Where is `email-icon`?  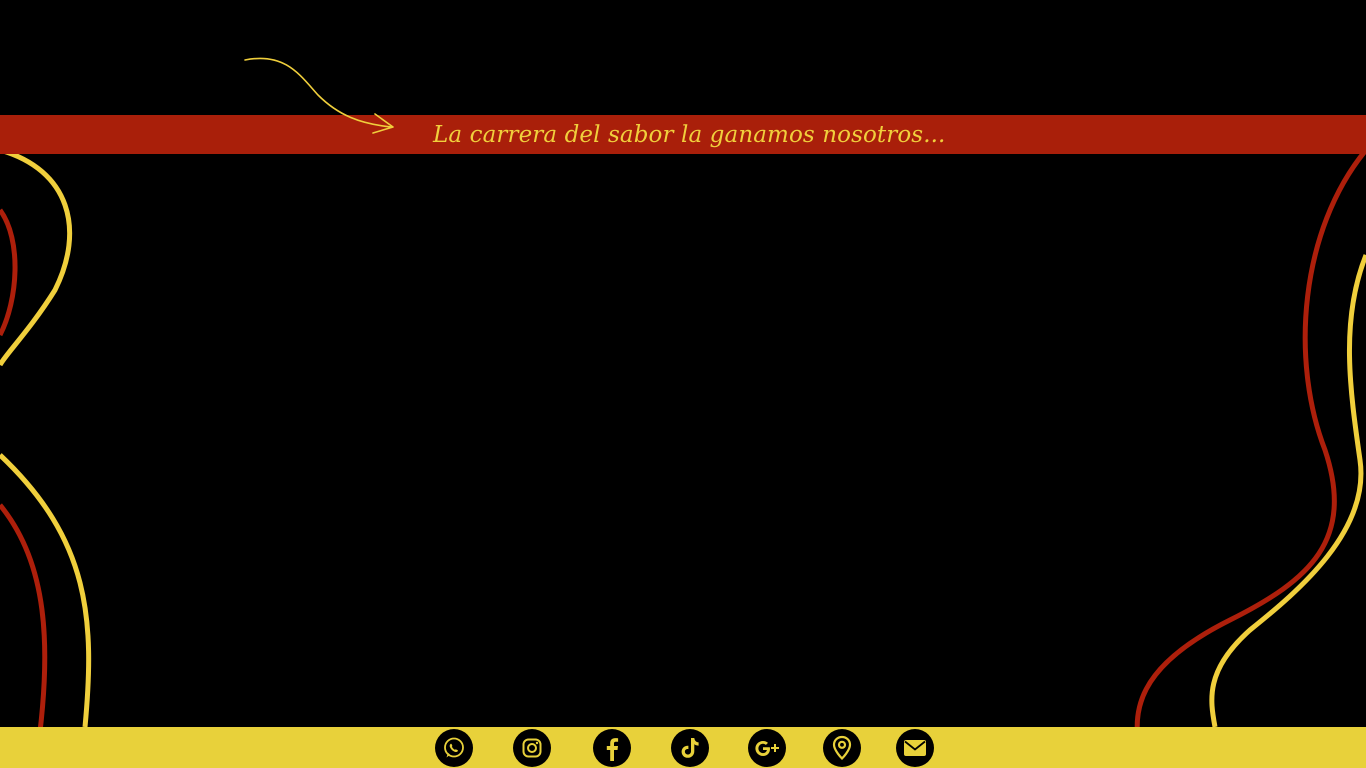 email-icon is located at coordinates (915, 748).